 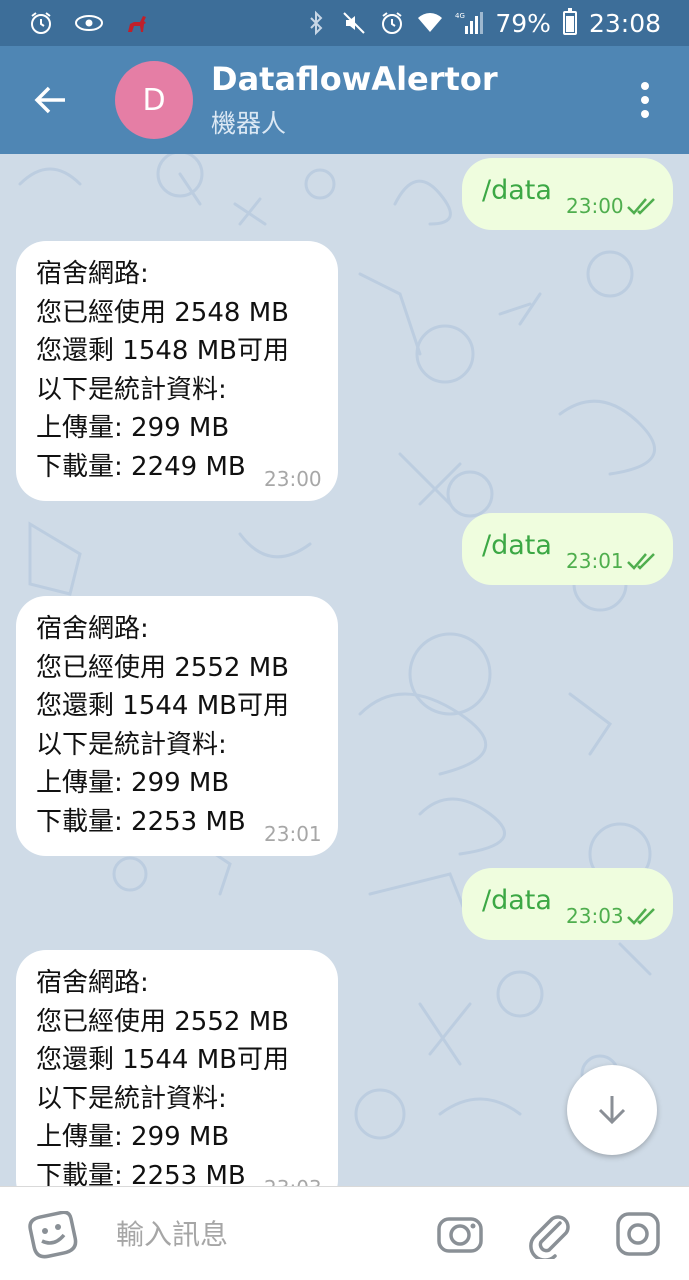 I want to click on alarm-notification-icon, so click(x=41, y=23).